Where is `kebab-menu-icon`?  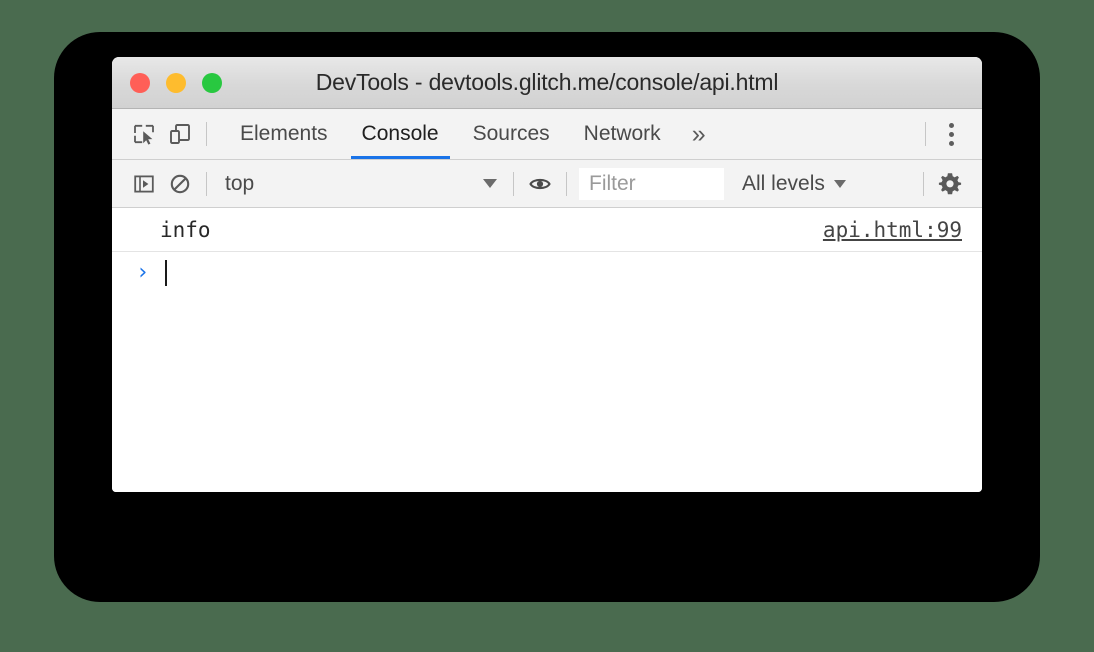 kebab-menu-icon is located at coordinates (951, 134).